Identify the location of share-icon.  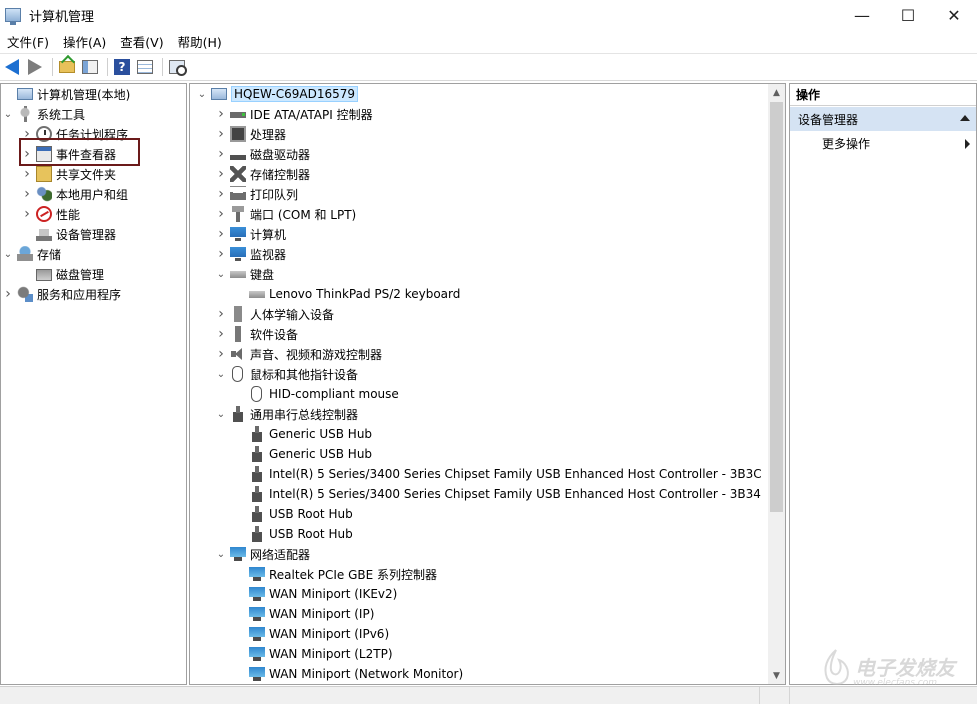
(44, 174).